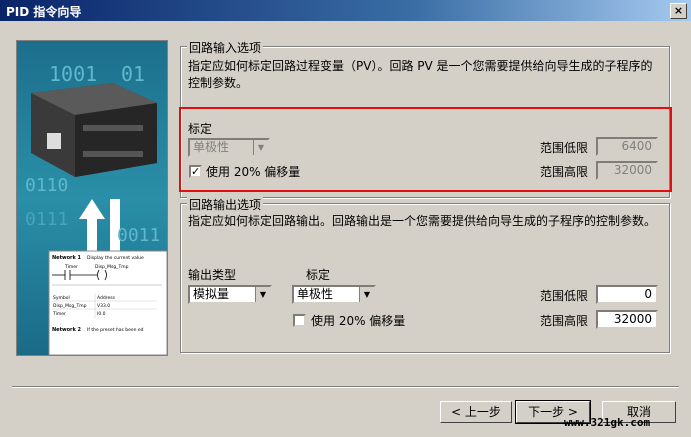 This screenshot has height=437, width=691. I want to click on output-low-field: 0, so click(627, 294).